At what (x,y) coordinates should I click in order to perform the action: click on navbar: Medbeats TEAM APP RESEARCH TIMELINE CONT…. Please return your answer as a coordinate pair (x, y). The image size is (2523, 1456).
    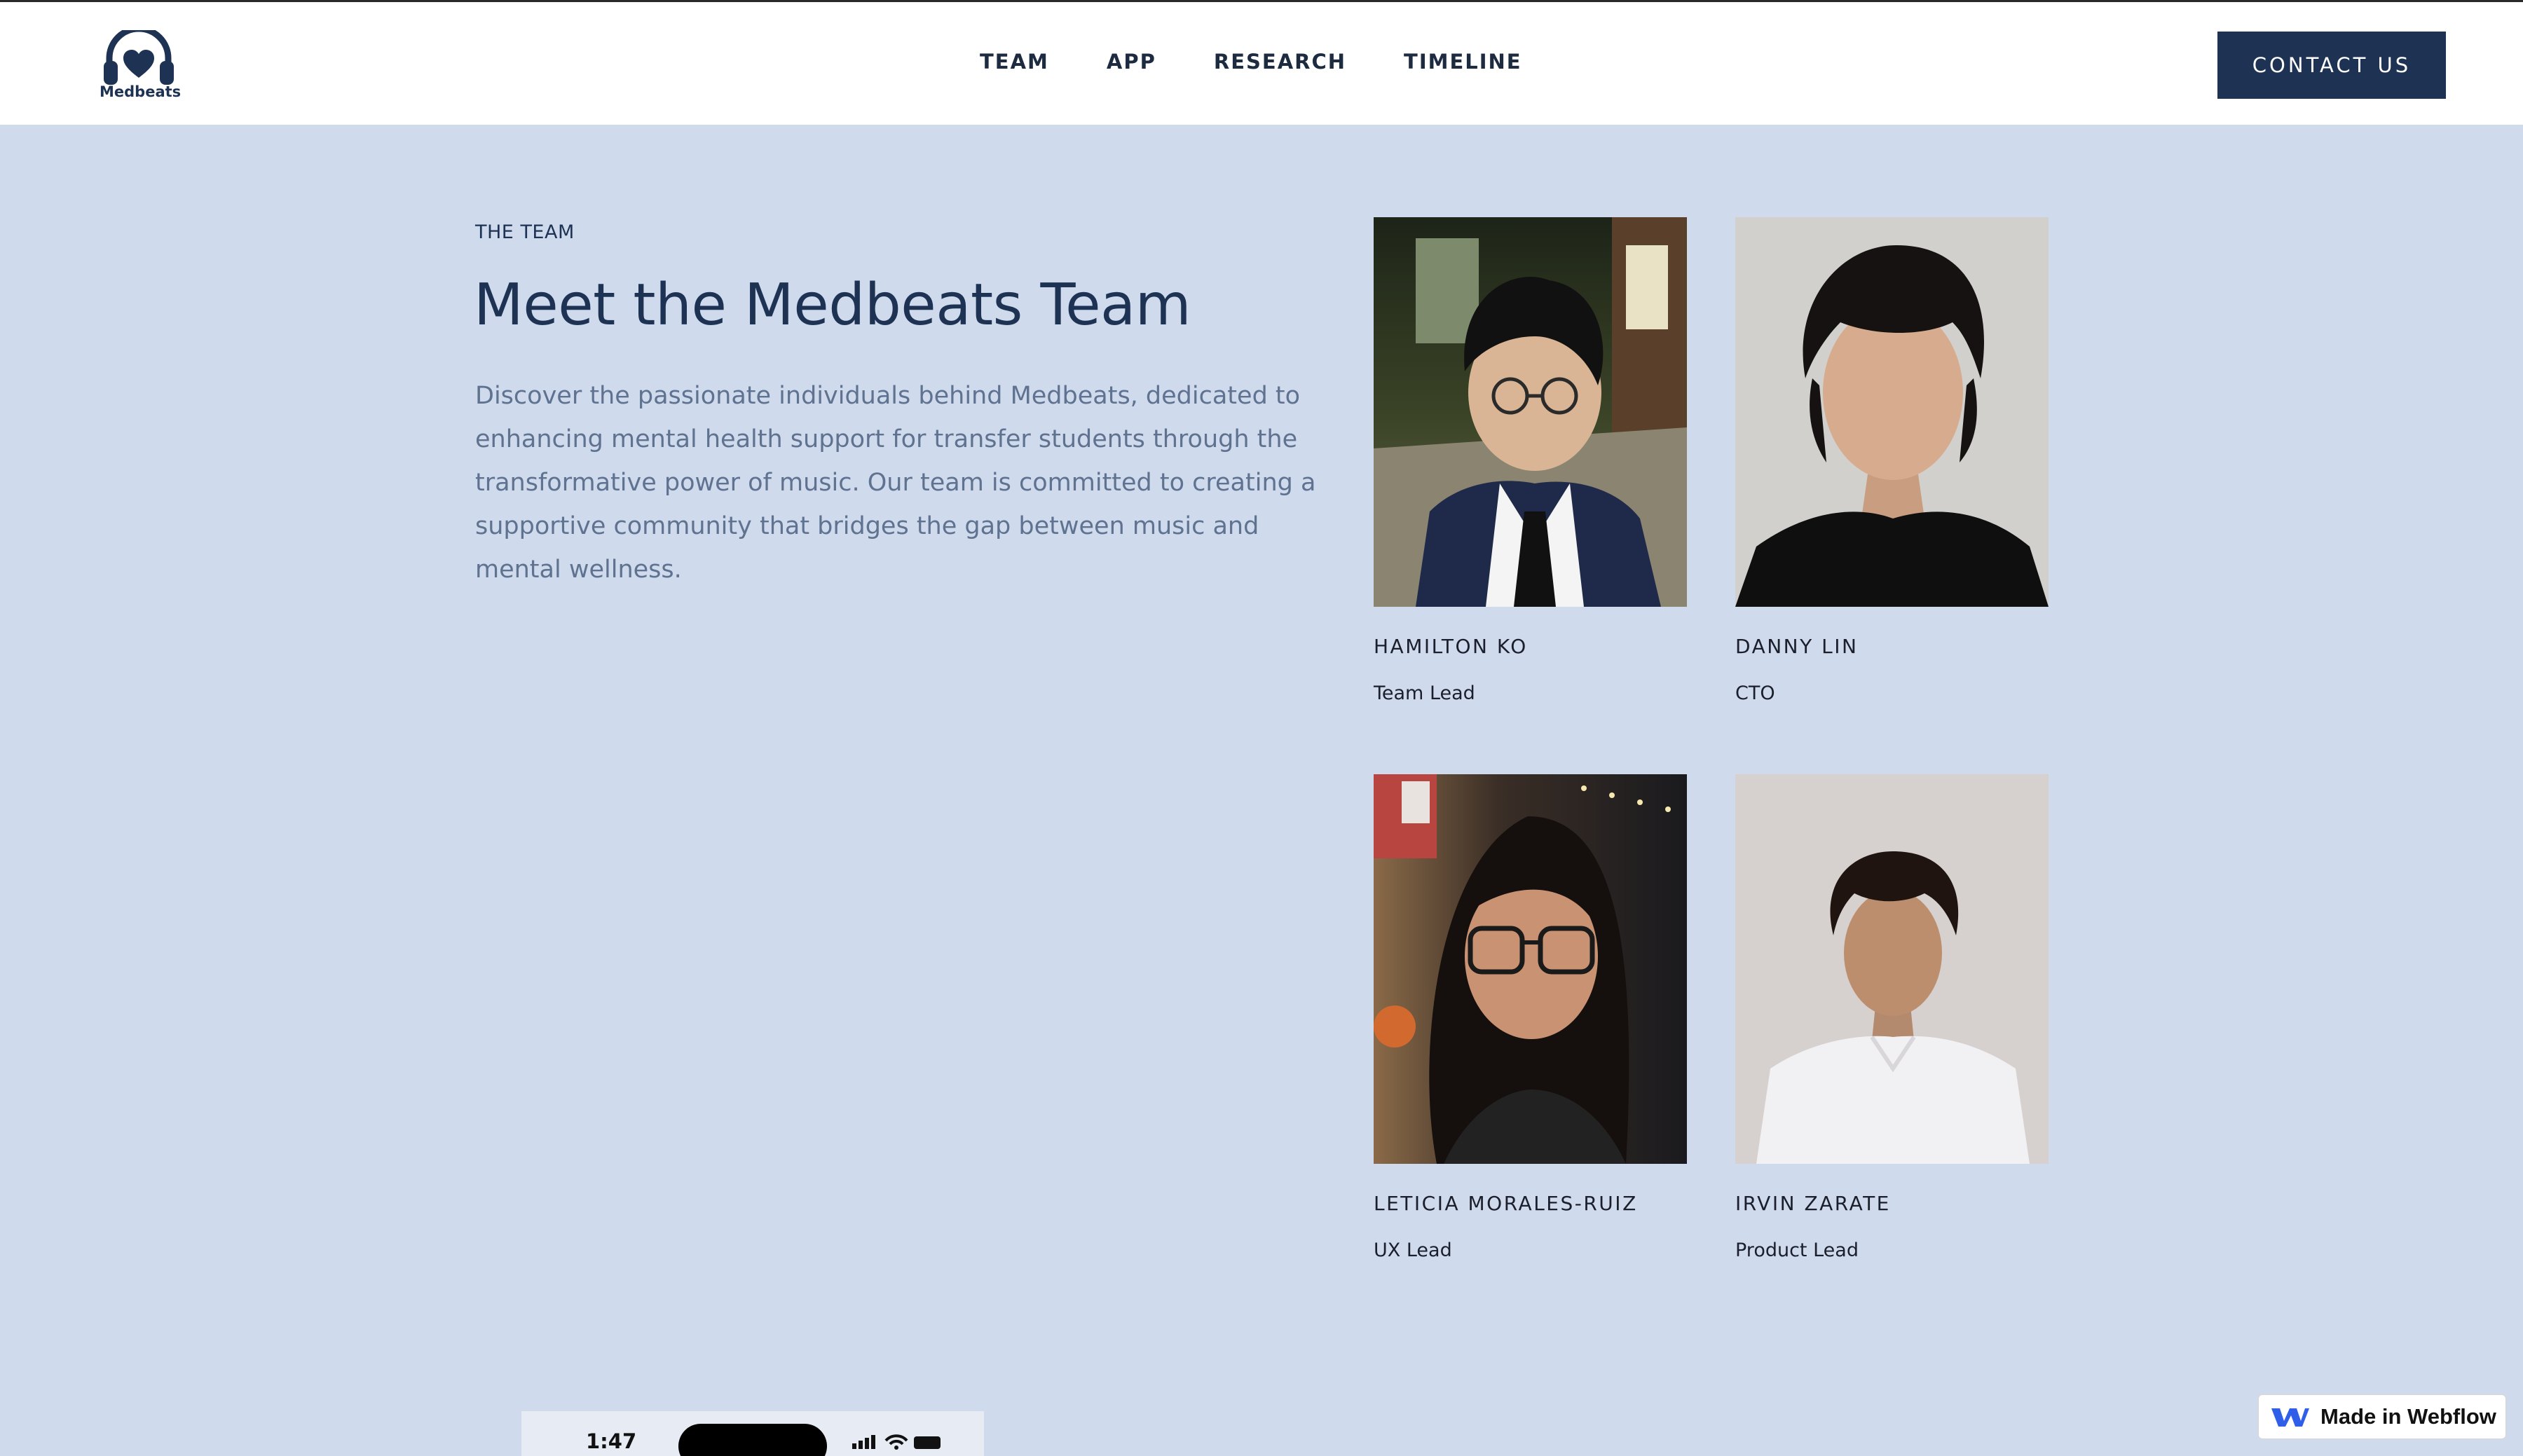
    Looking at the image, I should click on (1261, 62).